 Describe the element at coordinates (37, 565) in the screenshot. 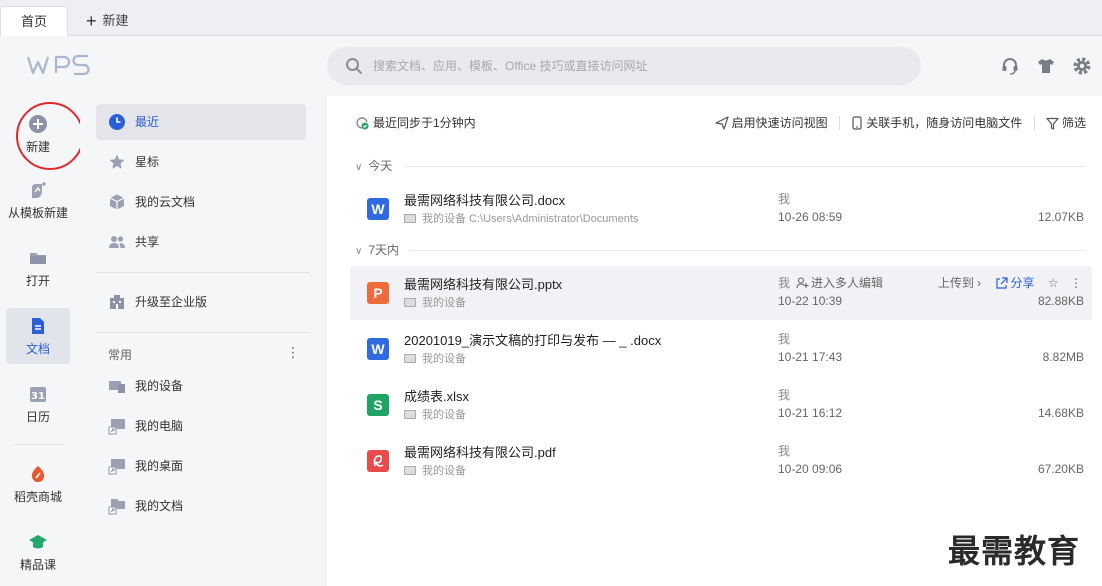

I see `rail-label: 精品课` at that location.